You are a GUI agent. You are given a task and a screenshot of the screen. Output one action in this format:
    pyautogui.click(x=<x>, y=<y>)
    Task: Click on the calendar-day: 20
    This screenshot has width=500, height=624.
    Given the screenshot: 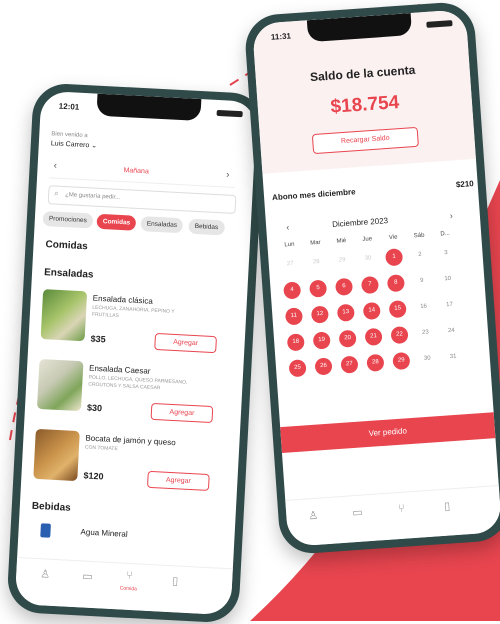 What is the action you would take?
    pyautogui.click(x=347, y=338)
    